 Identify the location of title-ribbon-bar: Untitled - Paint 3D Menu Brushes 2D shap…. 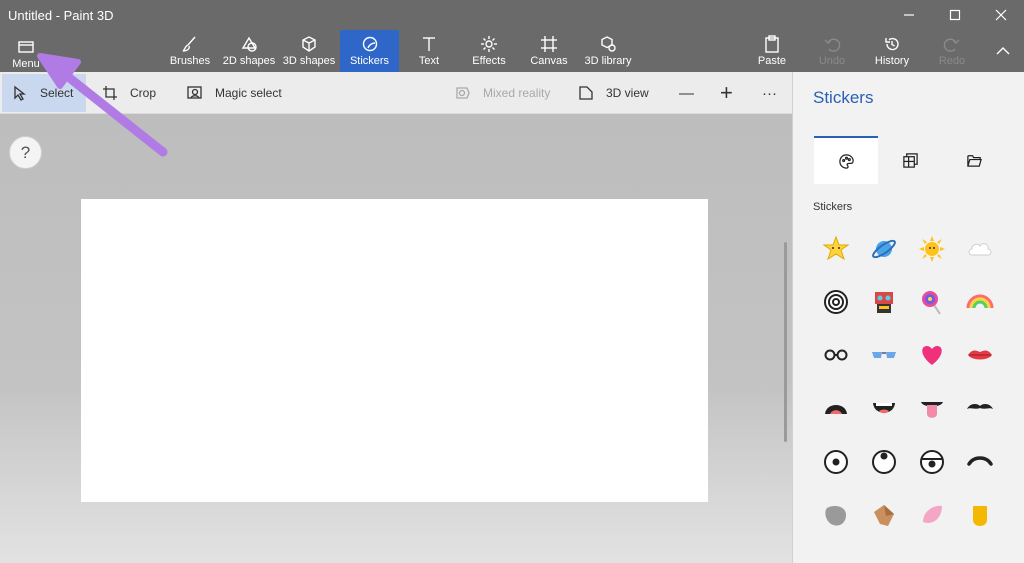
(512, 36).